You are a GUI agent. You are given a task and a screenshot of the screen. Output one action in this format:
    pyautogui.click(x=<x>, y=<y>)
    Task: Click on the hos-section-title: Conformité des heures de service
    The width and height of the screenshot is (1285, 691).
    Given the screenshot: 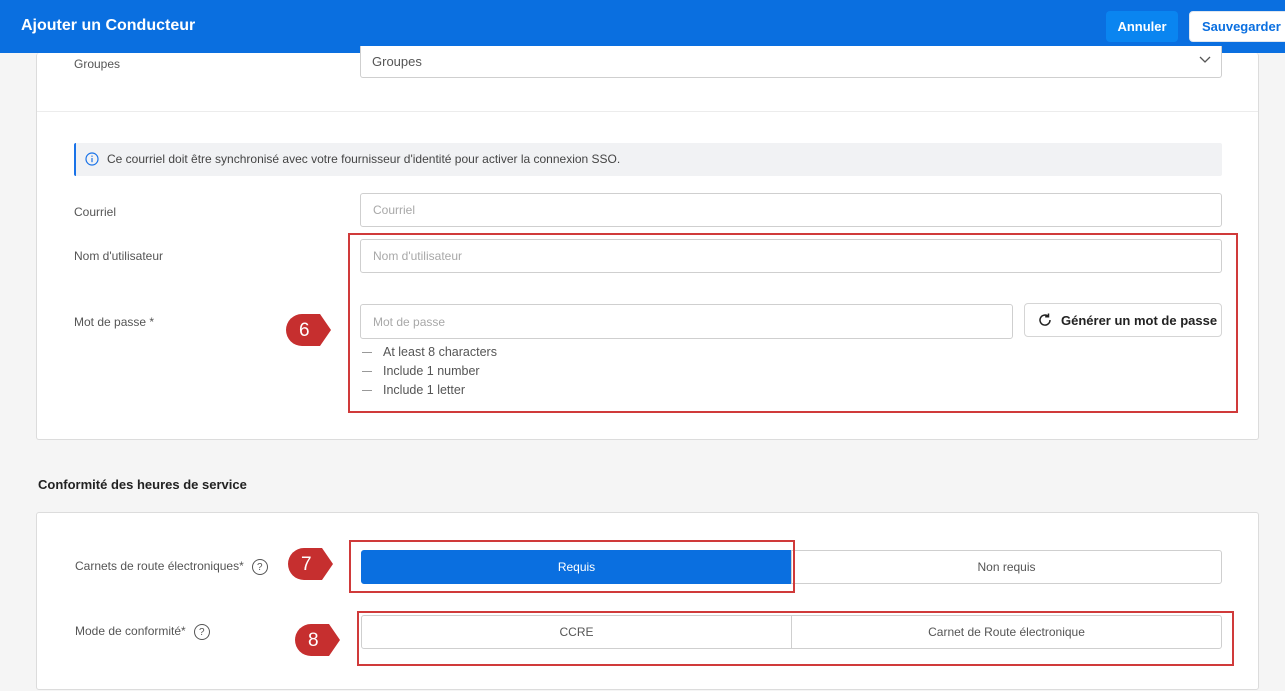 What is the action you would take?
    pyautogui.click(x=142, y=484)
    